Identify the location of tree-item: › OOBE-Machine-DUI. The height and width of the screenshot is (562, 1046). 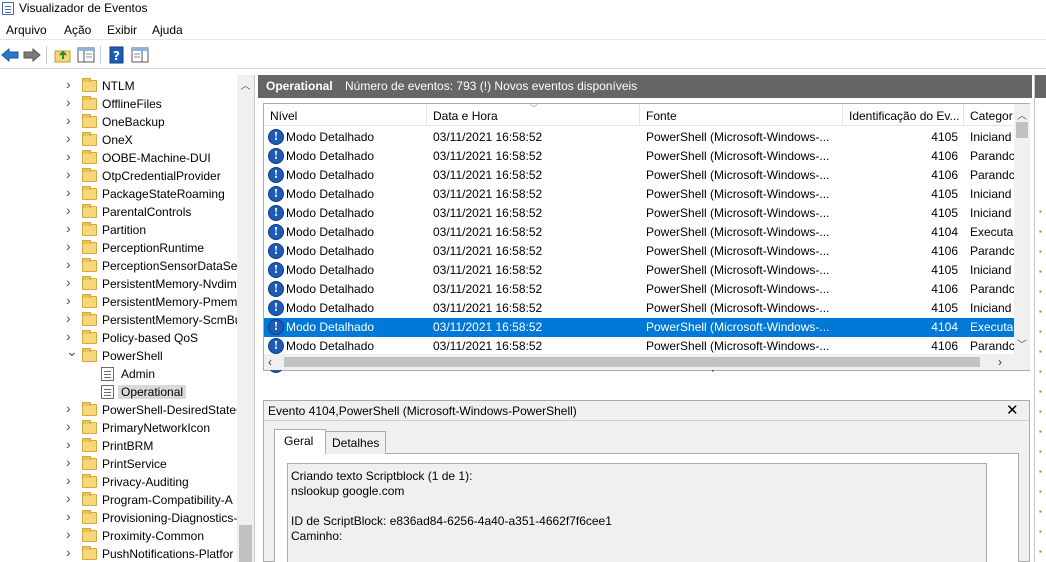
(118, 157).